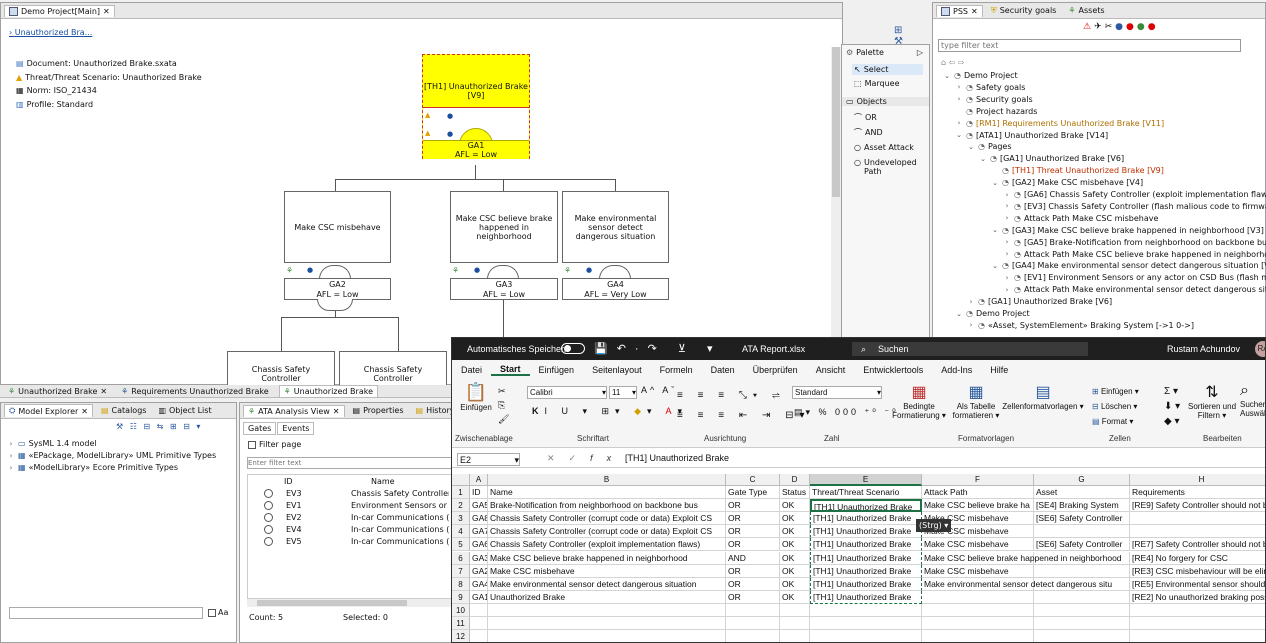 This screenshot has width=1266, height=643. I want to click on table-row: EV1 Environment Sensors or any a, so click(357, 505).